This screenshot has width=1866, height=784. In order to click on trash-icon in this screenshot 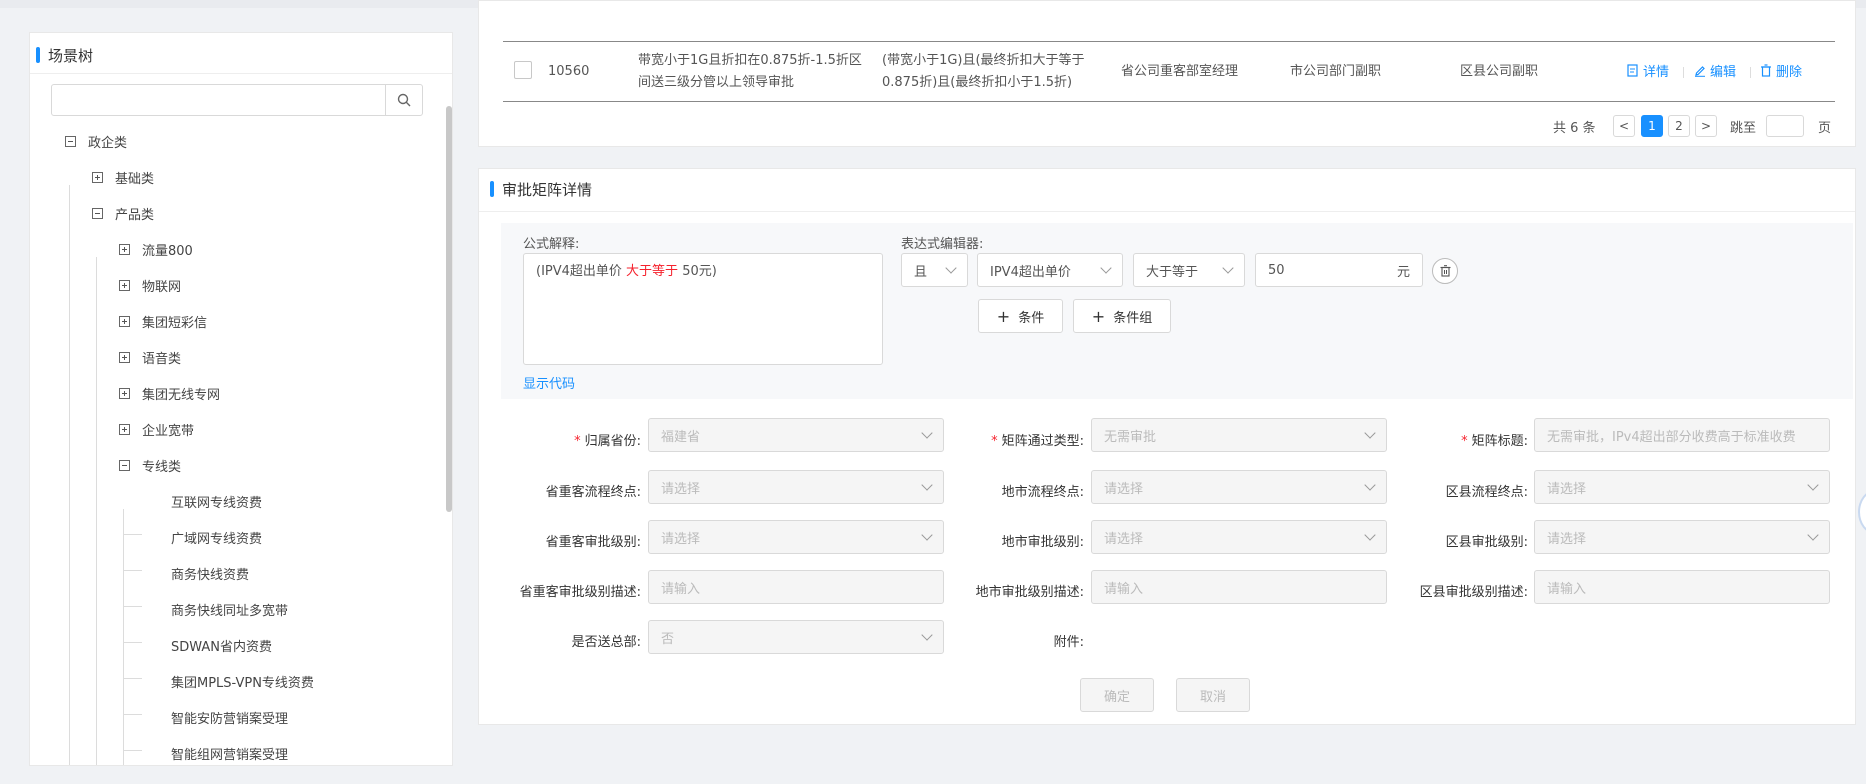, I will do `click(1445, 271)`.